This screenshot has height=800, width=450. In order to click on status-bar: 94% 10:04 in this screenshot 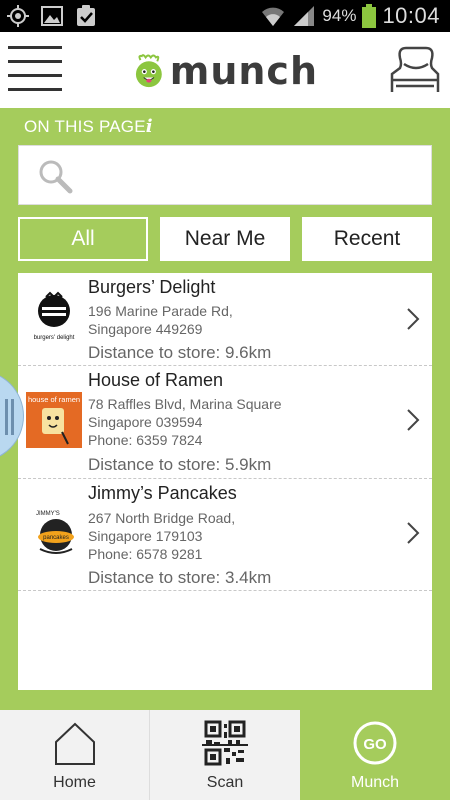, I will do `click(225, 16)`.